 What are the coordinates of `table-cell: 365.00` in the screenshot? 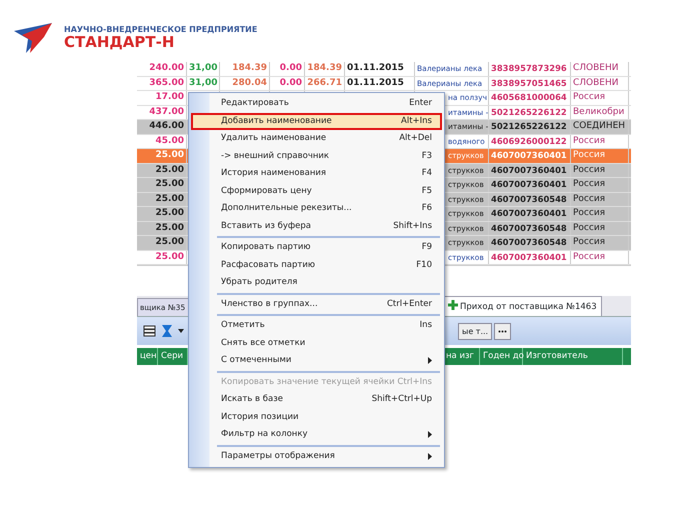 It's located at (162, 83).